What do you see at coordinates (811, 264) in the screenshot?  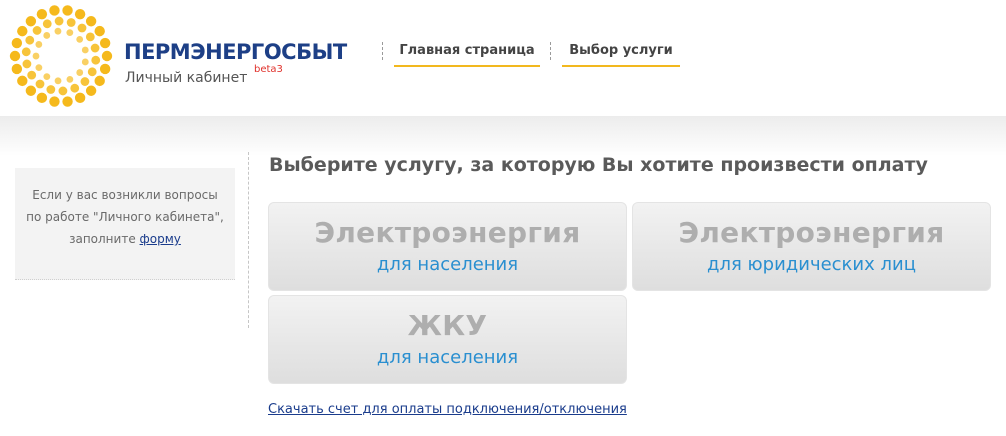 I see `tile-subtitle: для юридических лиц` at bounding box center [811, 264].